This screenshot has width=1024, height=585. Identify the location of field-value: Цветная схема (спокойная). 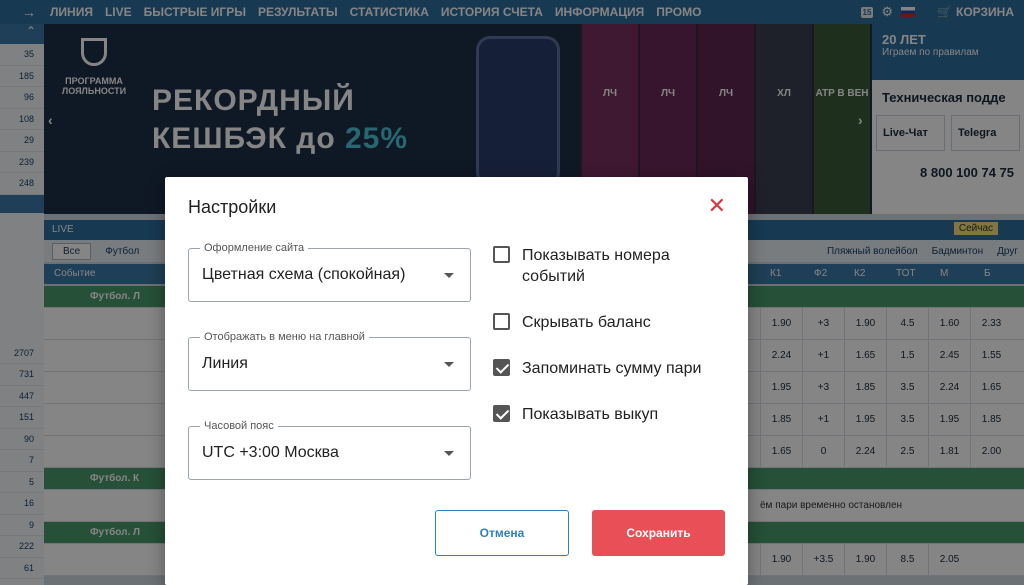
(304, 274).